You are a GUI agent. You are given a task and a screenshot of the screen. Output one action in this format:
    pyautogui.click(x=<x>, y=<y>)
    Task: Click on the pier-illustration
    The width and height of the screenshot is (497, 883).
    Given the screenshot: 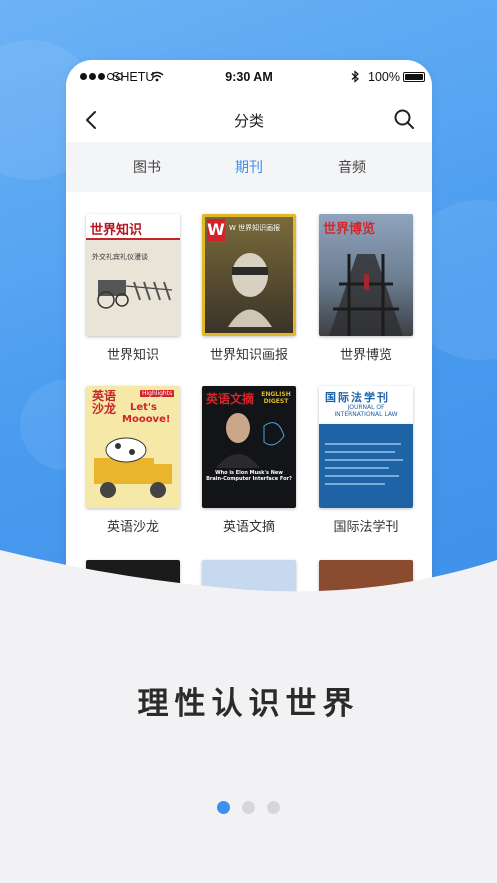 What is the action you would take?
    pyautogui.click(x=366, y=295)
    